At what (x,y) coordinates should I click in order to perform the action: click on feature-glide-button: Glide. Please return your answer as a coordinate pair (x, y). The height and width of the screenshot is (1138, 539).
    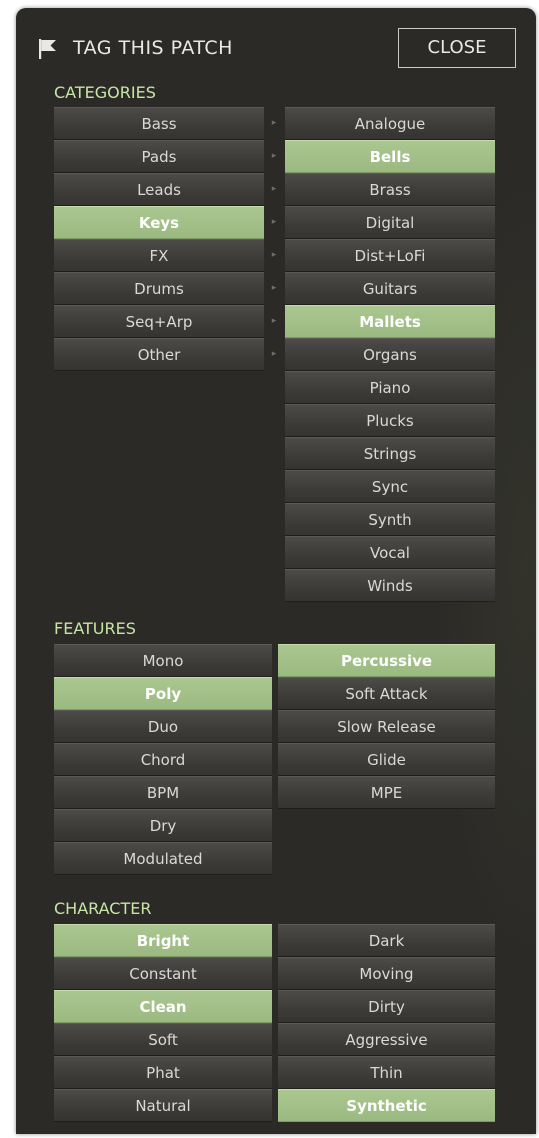
    Looking at the image, I should click on (386, 759).